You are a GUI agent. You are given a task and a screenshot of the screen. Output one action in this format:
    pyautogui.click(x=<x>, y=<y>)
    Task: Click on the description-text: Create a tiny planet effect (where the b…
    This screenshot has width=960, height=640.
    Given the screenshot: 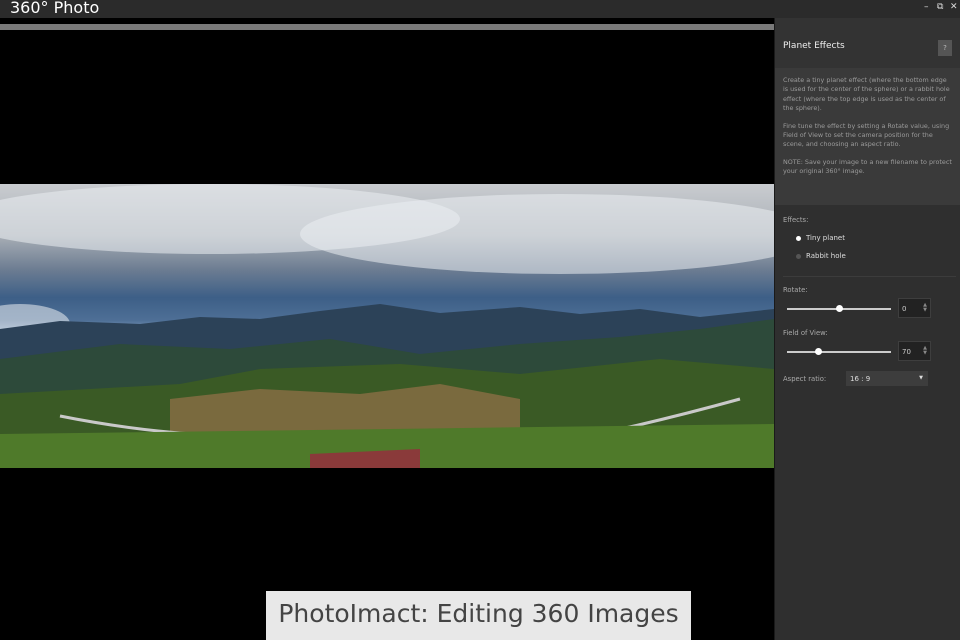 What is the action you would take?
    pyautogui.click(x=866, y=94)
    